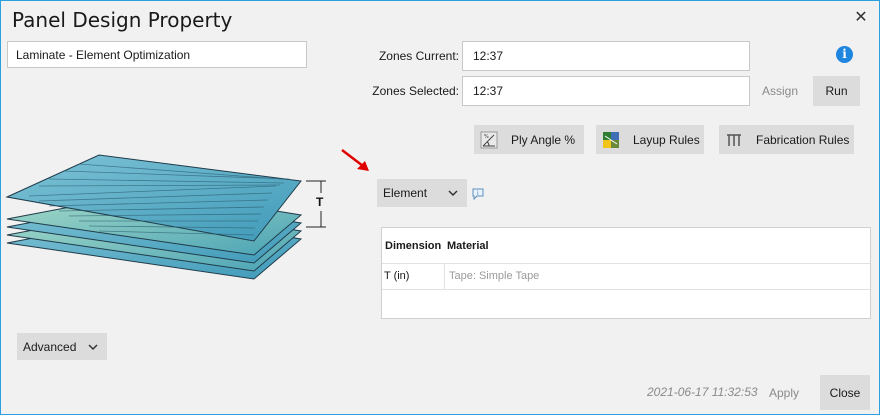 The image size is (880, 415). I want to click on dimension-cell: T (in), so click(397, 276).